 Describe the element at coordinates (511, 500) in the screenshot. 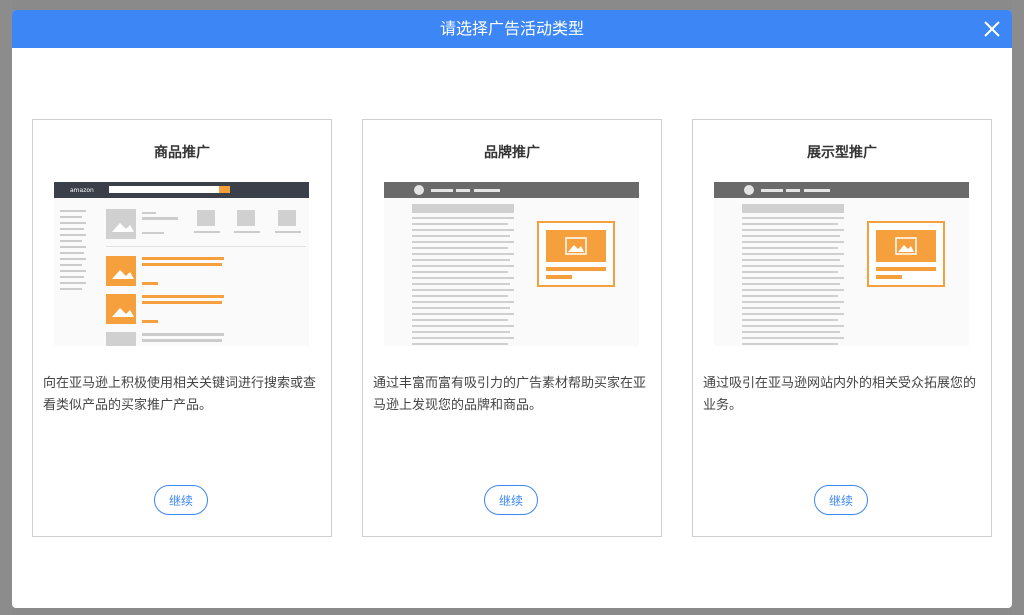

I see `continue-button-sponsored-brands: 继续` at that location.